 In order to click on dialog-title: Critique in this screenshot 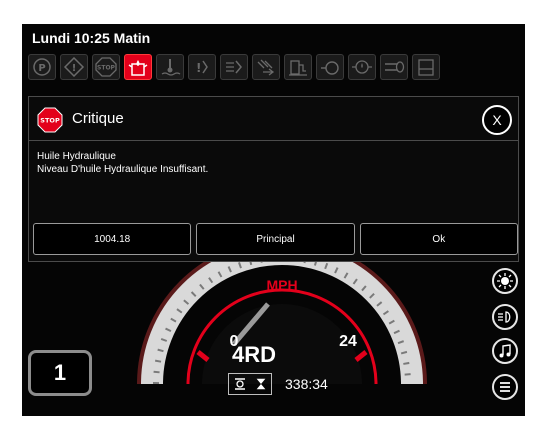, I will do `click(98, 118)`.